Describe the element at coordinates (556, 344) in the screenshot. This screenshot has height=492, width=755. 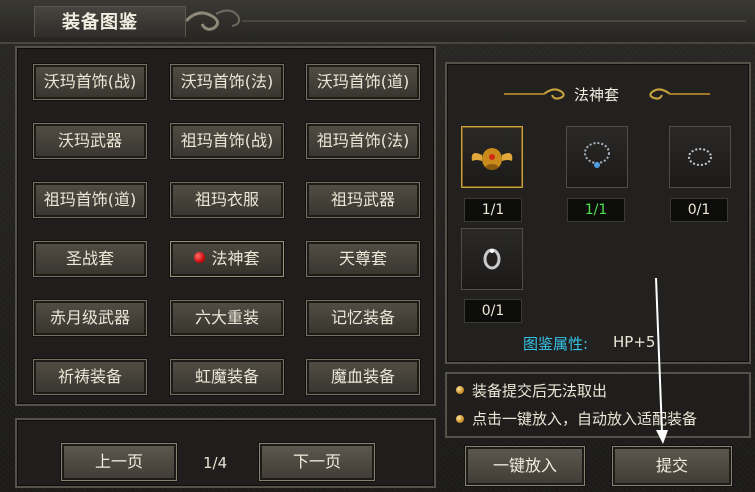
I see `codex-attribute-label: 图鉴属性:` at that location.